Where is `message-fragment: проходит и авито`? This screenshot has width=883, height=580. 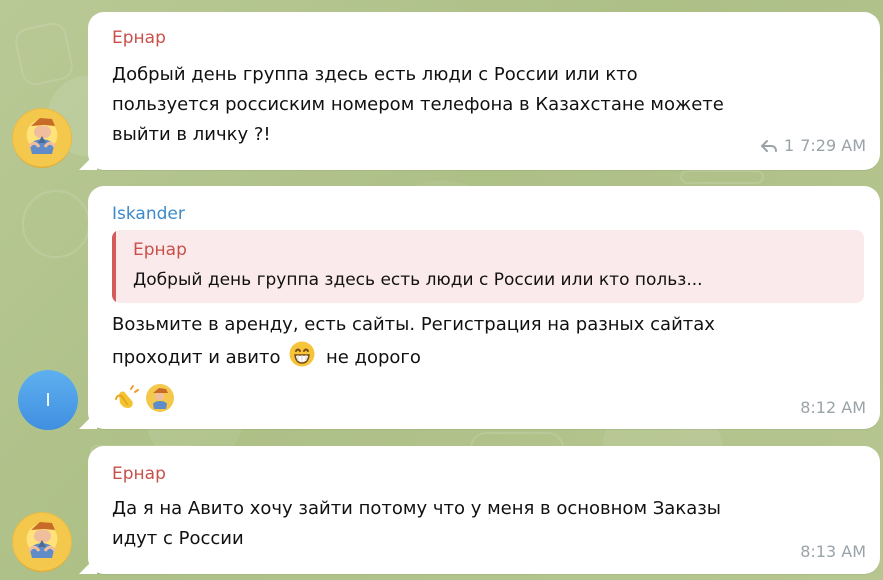 message-fragment: проходит и авито is located at coordinates (196, 357).